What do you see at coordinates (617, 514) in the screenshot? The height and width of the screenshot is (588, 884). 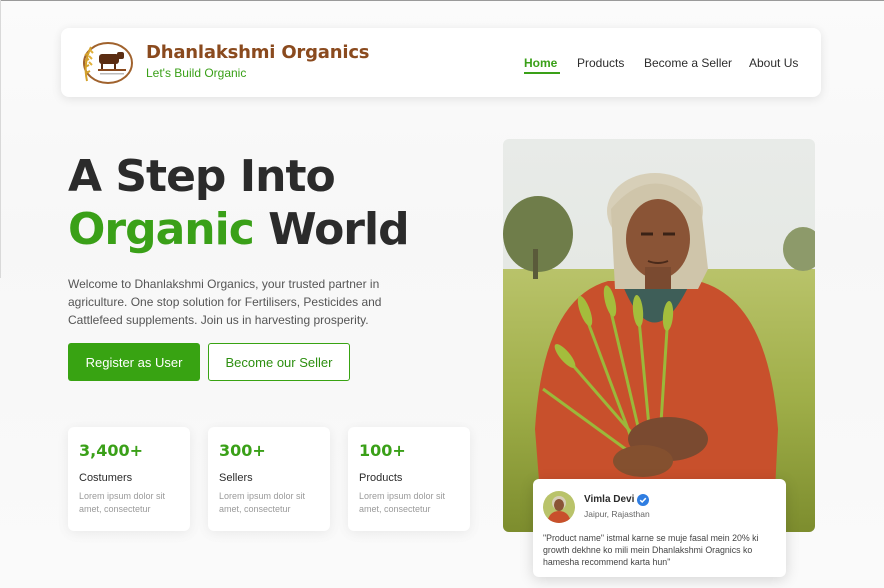 I see `testimonial-location: Jaipur, Rajasthan` at bounding box center [617, 514].